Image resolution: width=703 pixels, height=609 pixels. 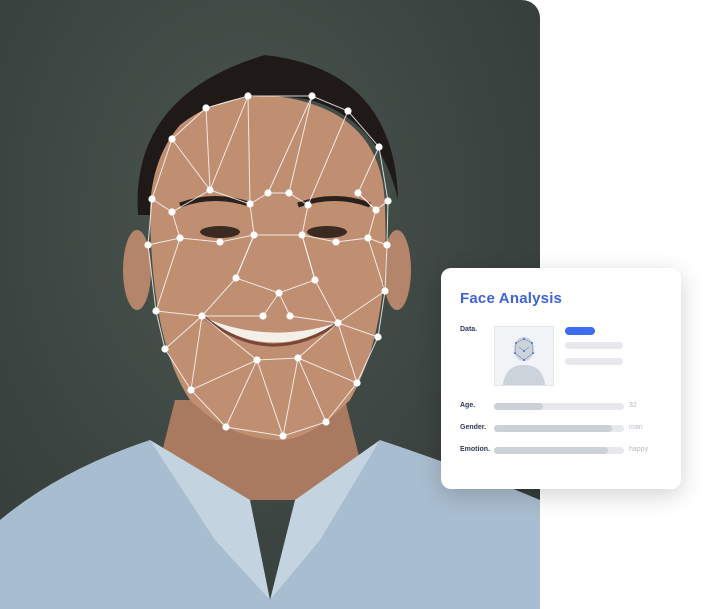 What do you see at coordinates (551, 450) in the screenshot?
I see `emotion-bar-fill` at bounding box center [551, 450].